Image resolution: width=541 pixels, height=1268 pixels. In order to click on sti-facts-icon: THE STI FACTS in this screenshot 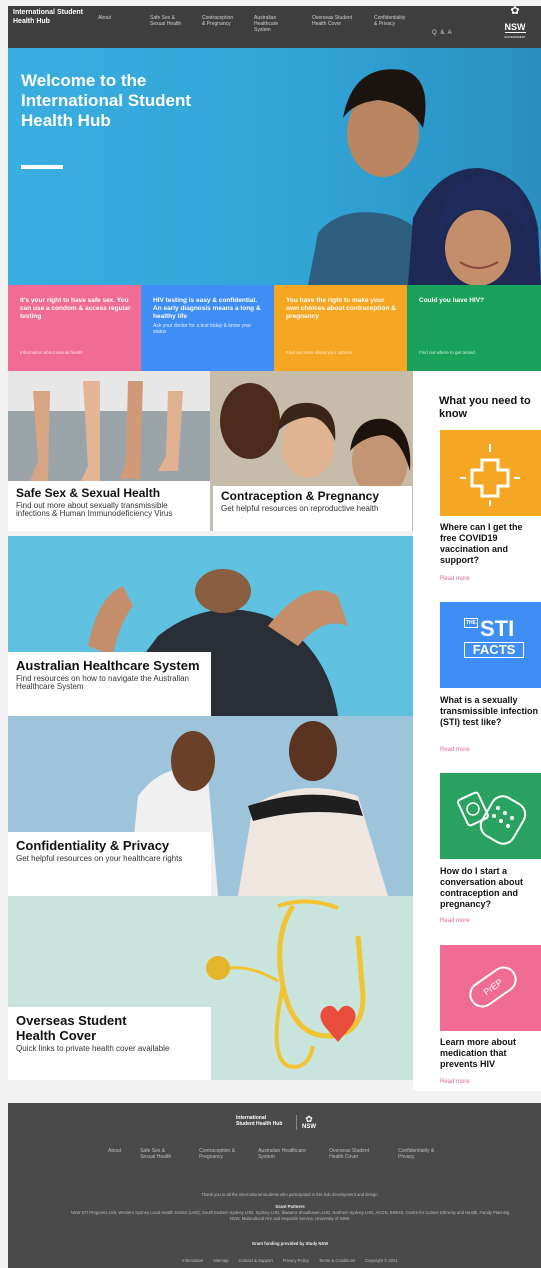, I will do `click(494, 638)`.